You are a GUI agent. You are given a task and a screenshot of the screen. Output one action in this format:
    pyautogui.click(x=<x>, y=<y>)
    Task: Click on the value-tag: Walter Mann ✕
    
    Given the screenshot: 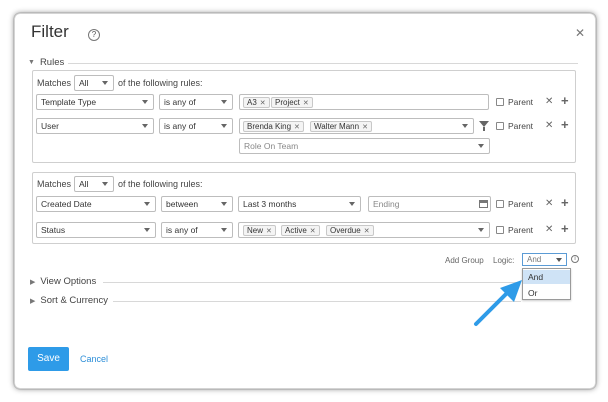 What is the action you would take?
    pyautogui.click(x=341, y=126)
    